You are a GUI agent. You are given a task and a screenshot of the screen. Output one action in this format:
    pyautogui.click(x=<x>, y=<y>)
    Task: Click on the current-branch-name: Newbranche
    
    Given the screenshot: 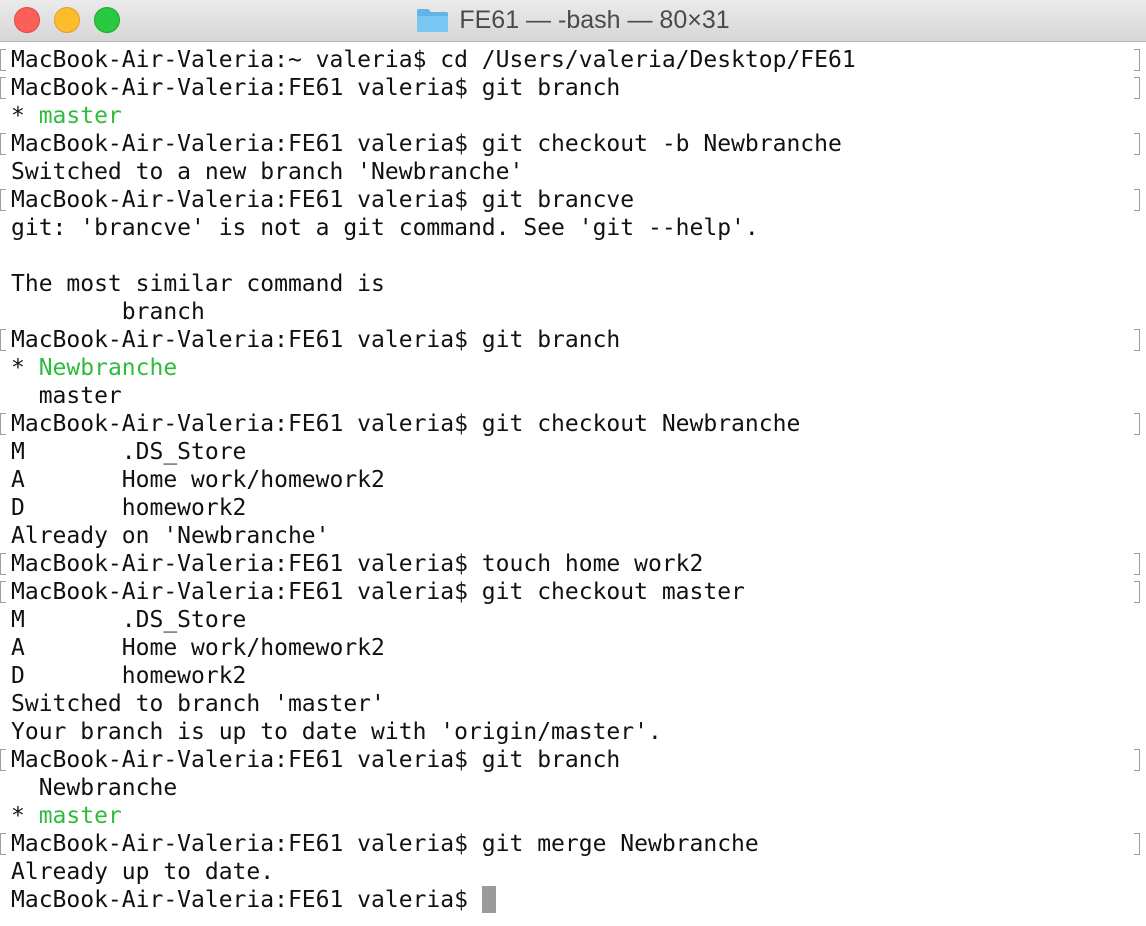 What is the action you would take?
    pyautogui.click(x=108, y=368)
    